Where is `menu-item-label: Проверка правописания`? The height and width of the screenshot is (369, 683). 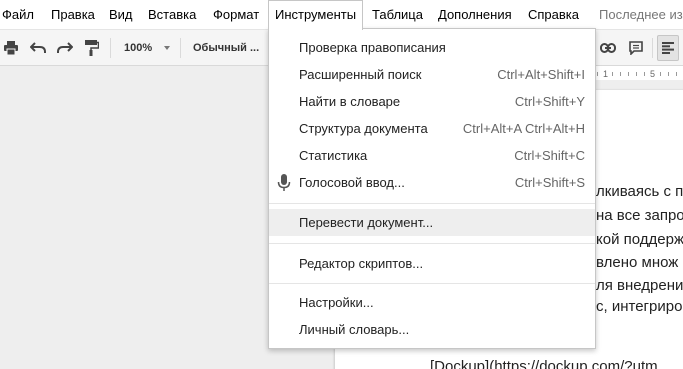
menu-item-label: Проверка правописания is located at coordinates (372, 47).